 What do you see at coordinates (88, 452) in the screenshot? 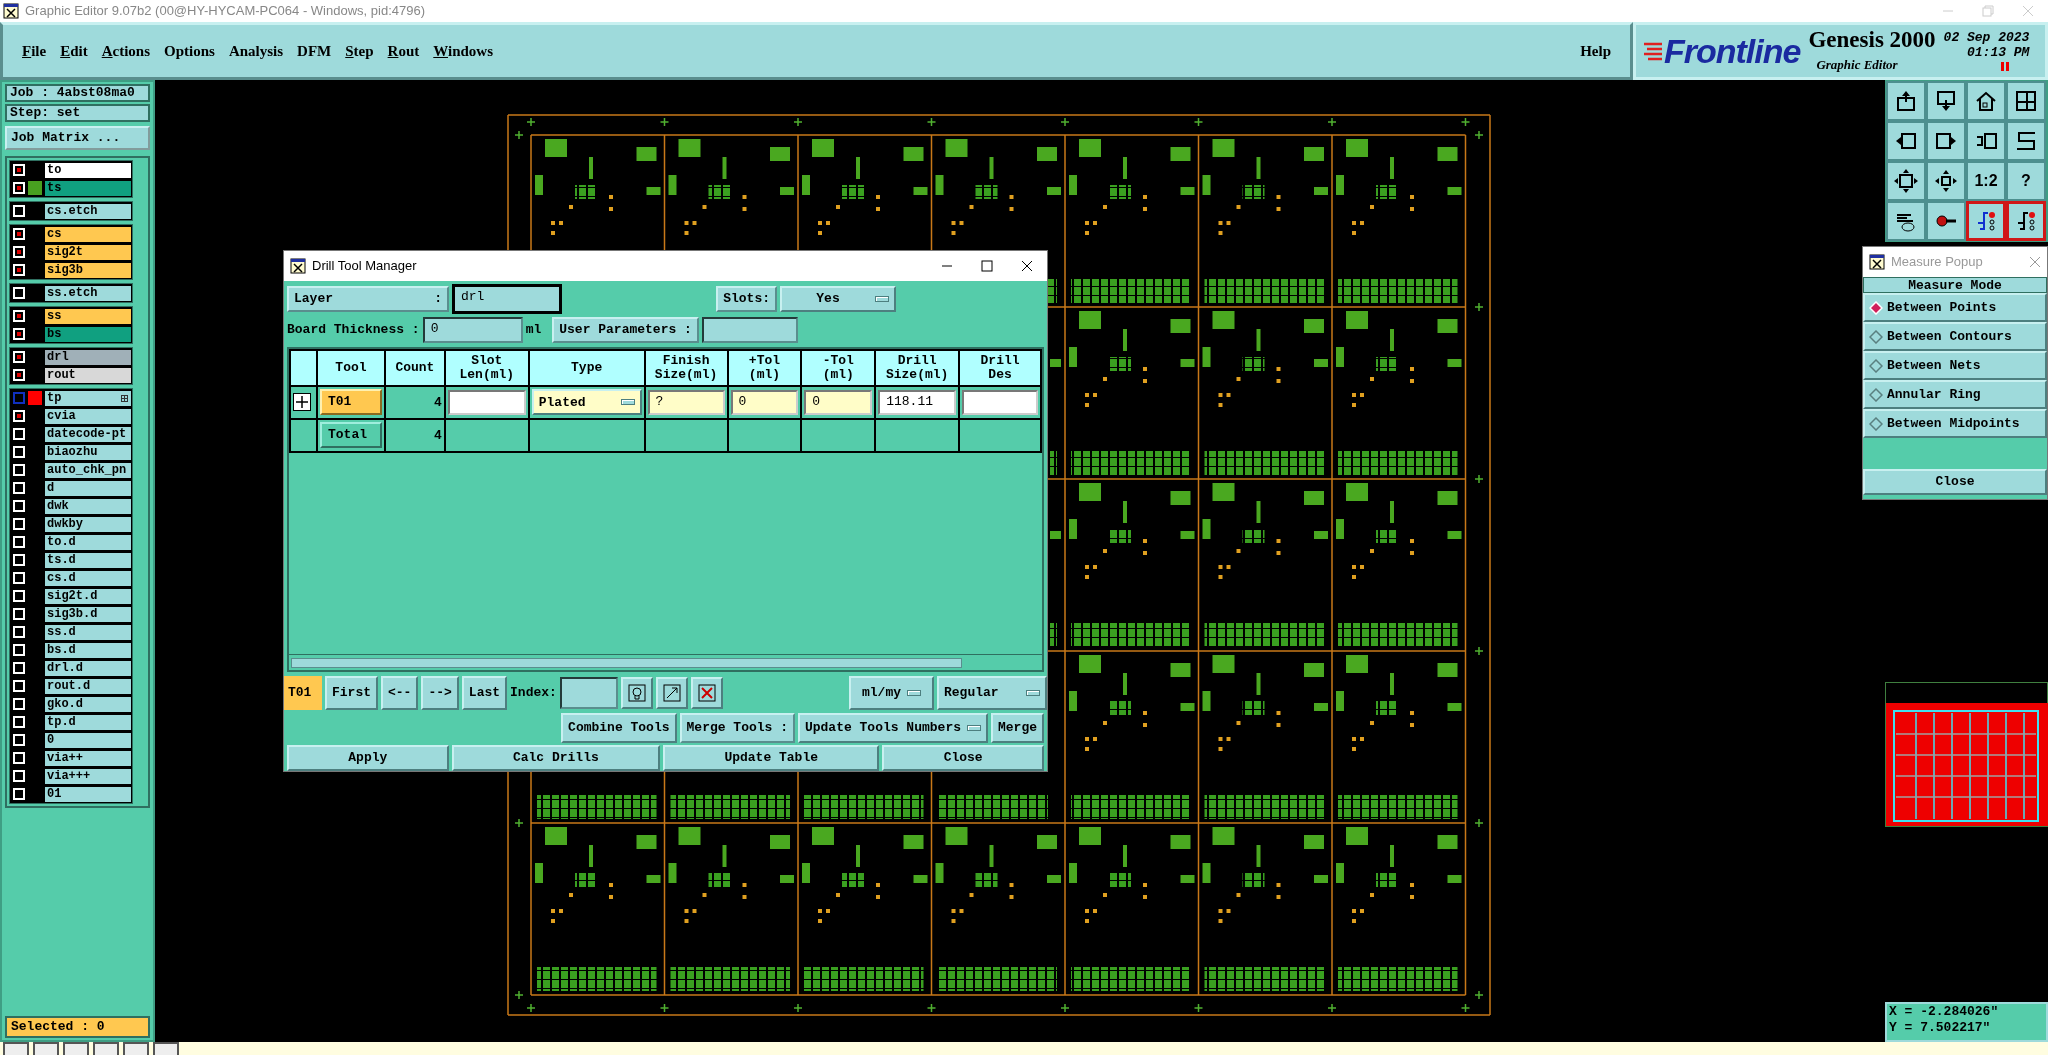
I see `layer-item: biaozhu` at bounding box center [88, 452].